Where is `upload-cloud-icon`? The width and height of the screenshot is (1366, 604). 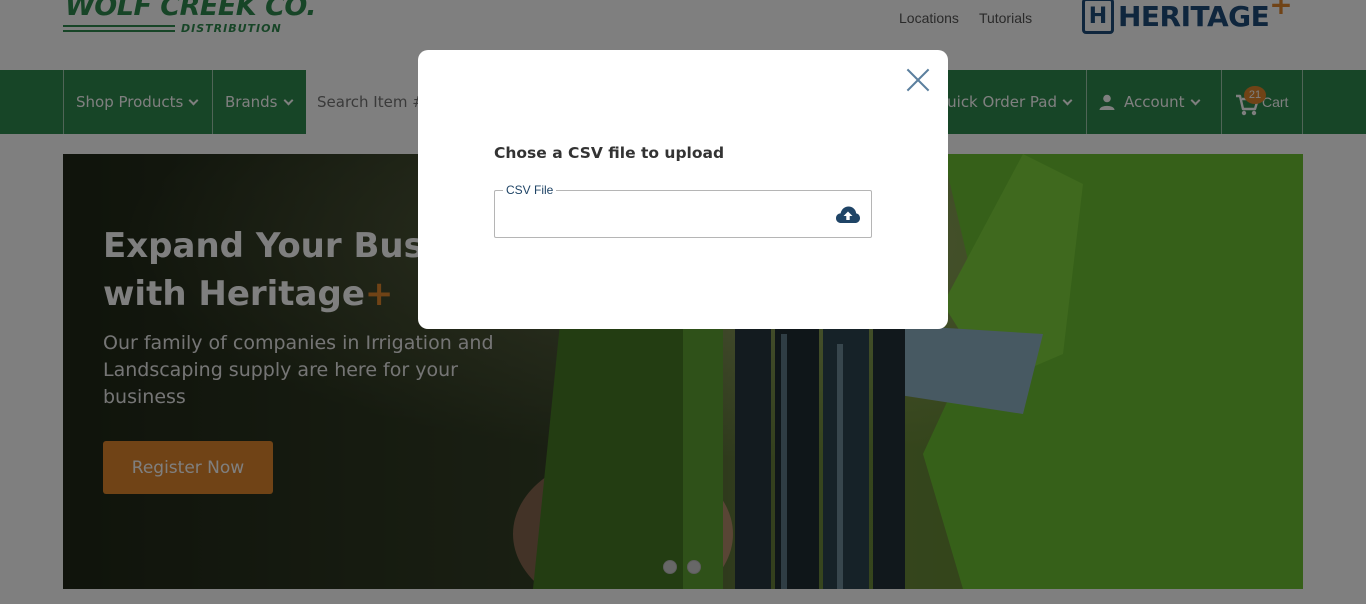
upload-cloud-icon is located at coordinates (848, 215).